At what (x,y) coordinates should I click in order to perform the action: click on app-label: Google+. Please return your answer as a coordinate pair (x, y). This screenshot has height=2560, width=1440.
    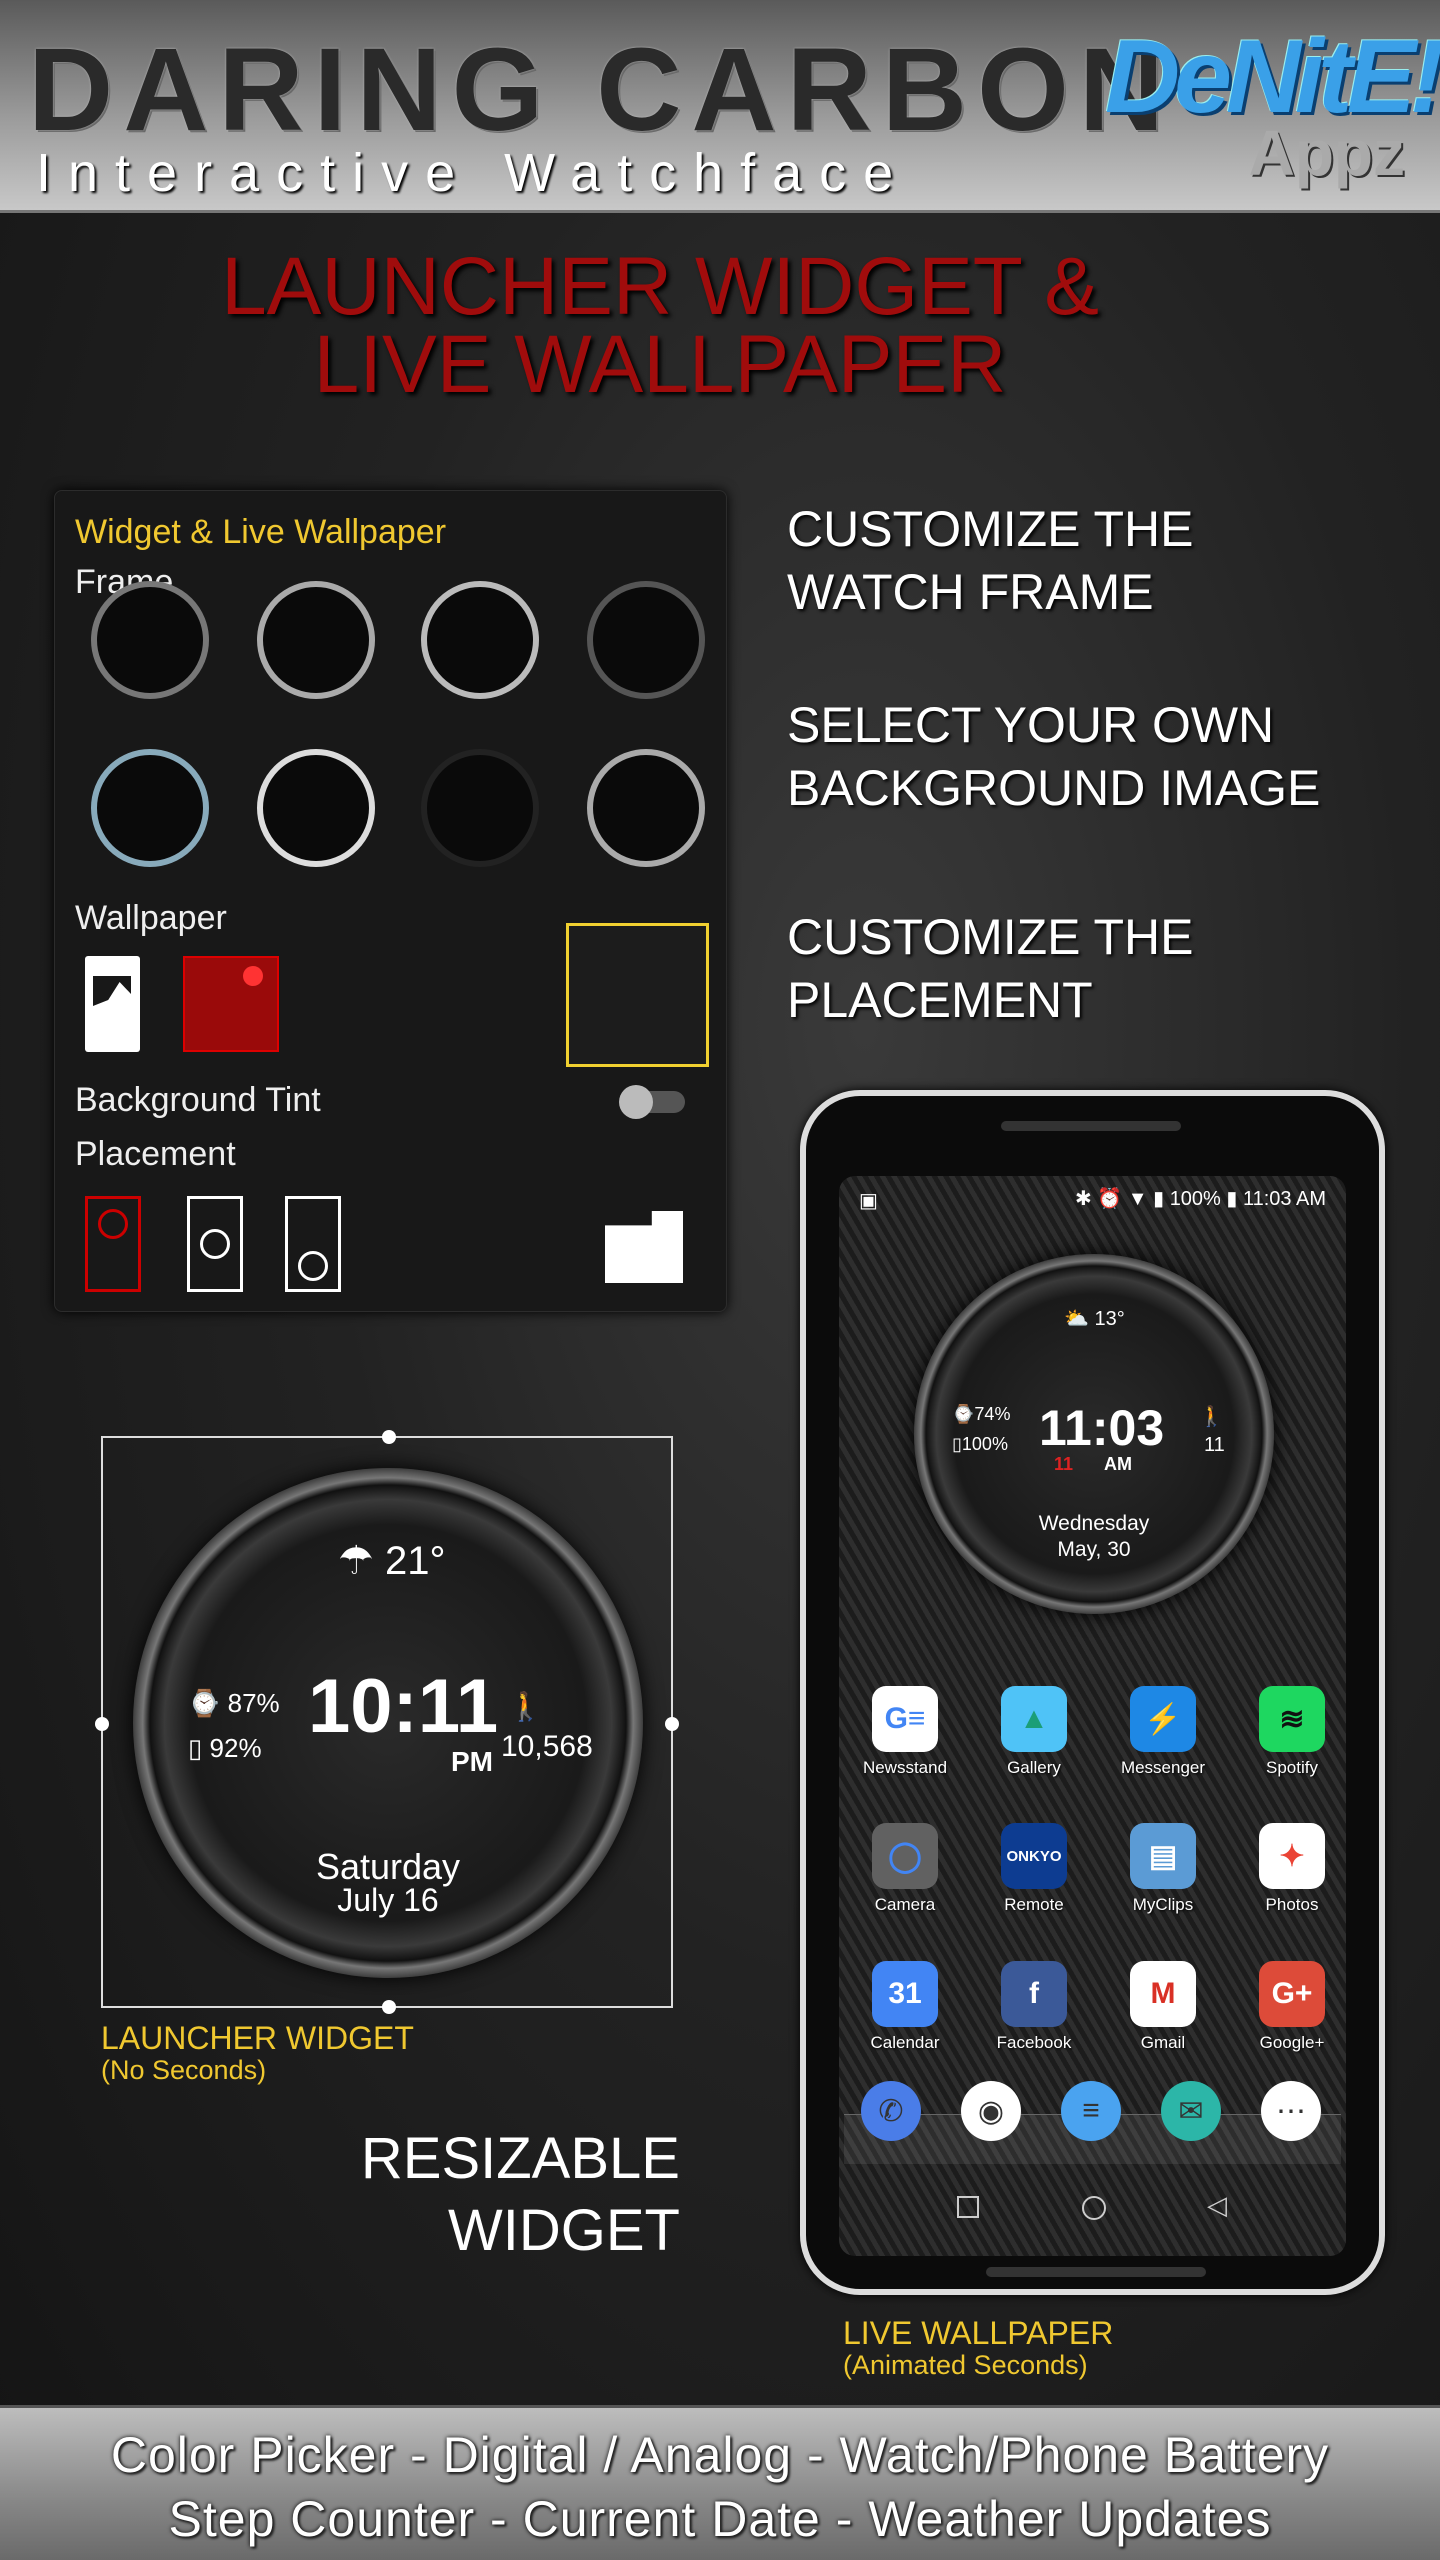
    Looking at the image, I should click on (1292, 2042).